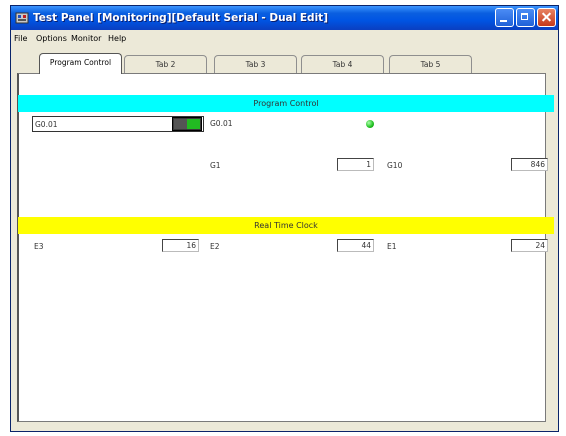  What do you see at coordinates (395, 165) in the screenshot?
I see `g10-label: G10` at bounding box center [395, 165].